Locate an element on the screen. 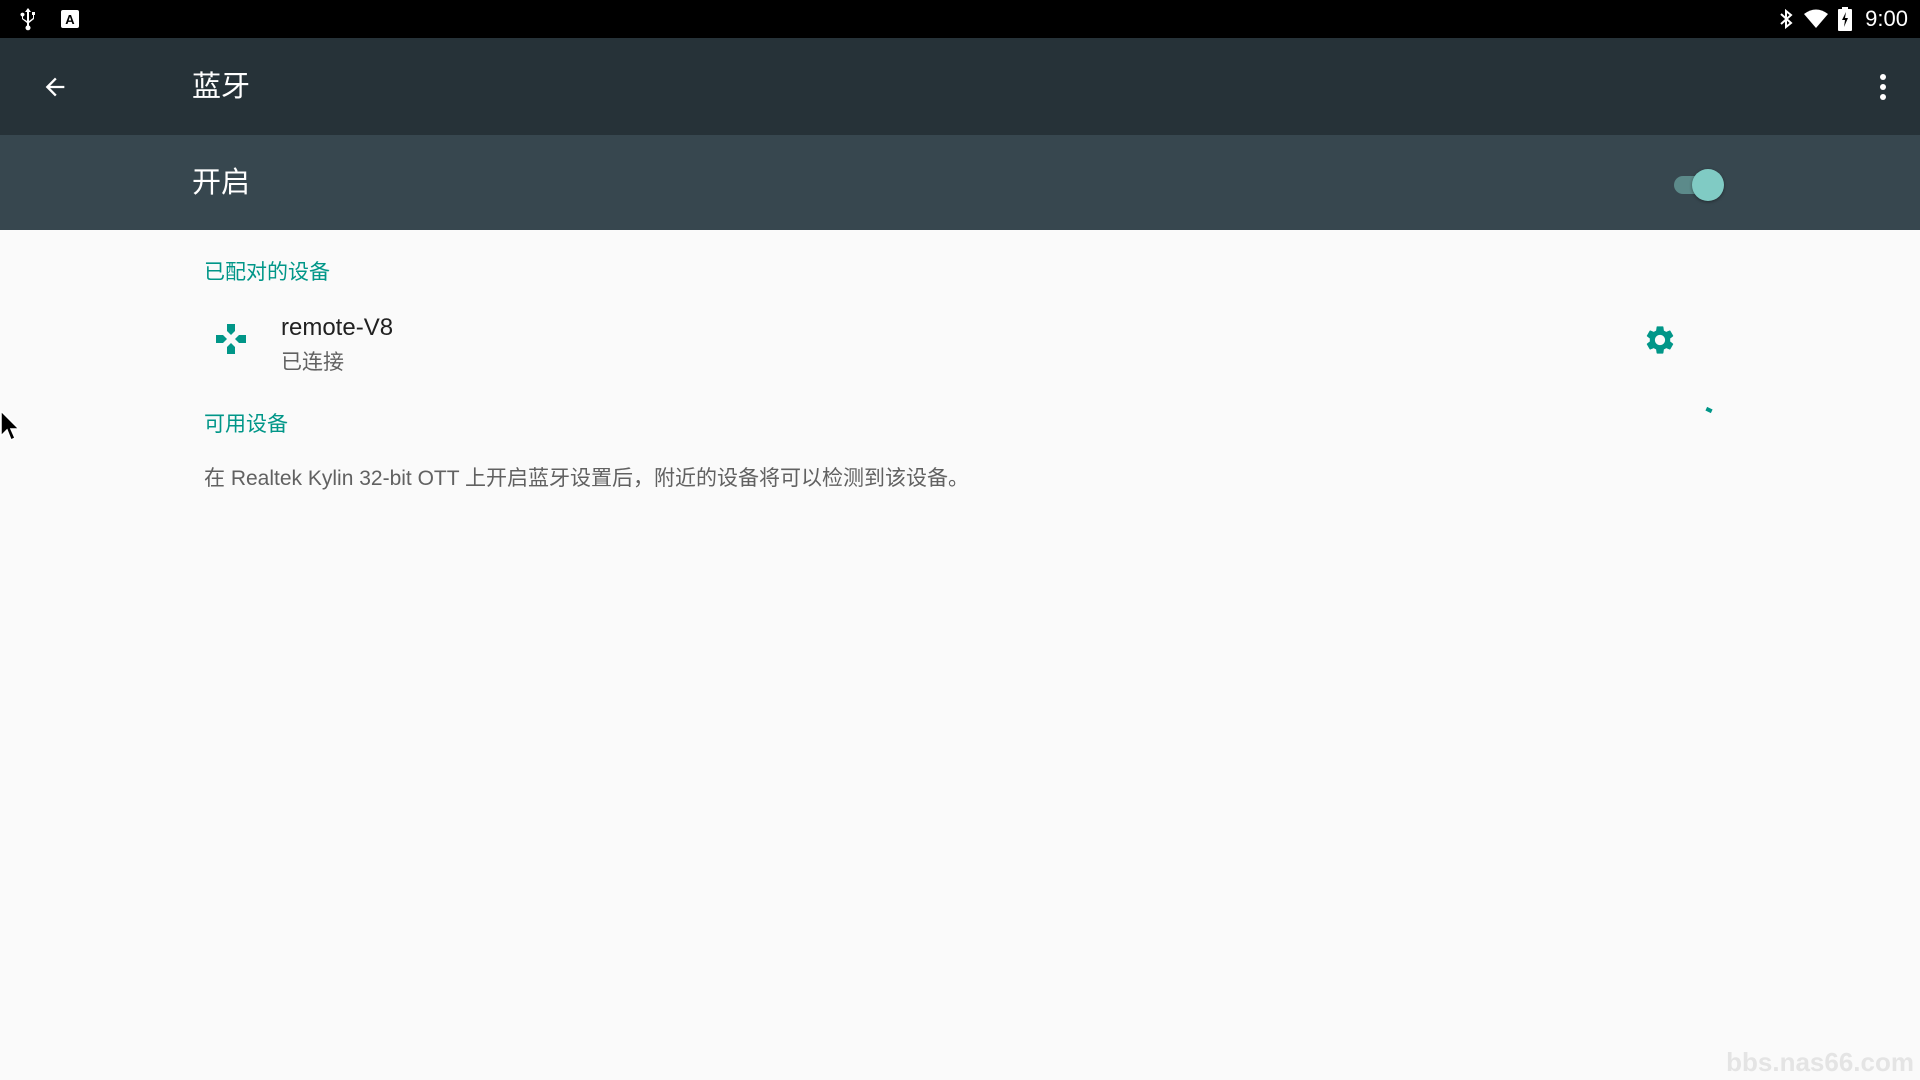 This screenshot has width=1920, height=1080. watermark: bbs.nas66.com is located at coordinates (1820, 1062).